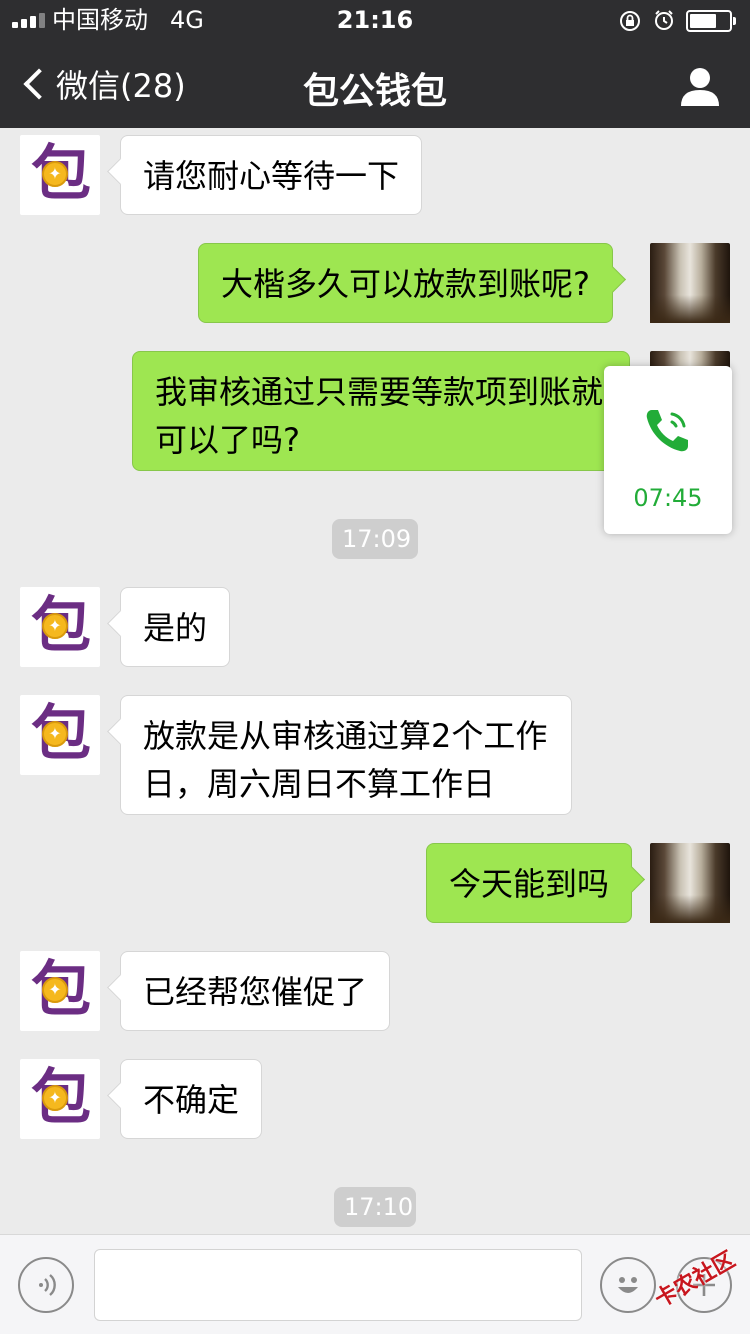 The width and height of the screenshot is (750, 1334). Describe the element at coordinates (664, 20) in the screenshot. I see `alarm-icon` at that location.